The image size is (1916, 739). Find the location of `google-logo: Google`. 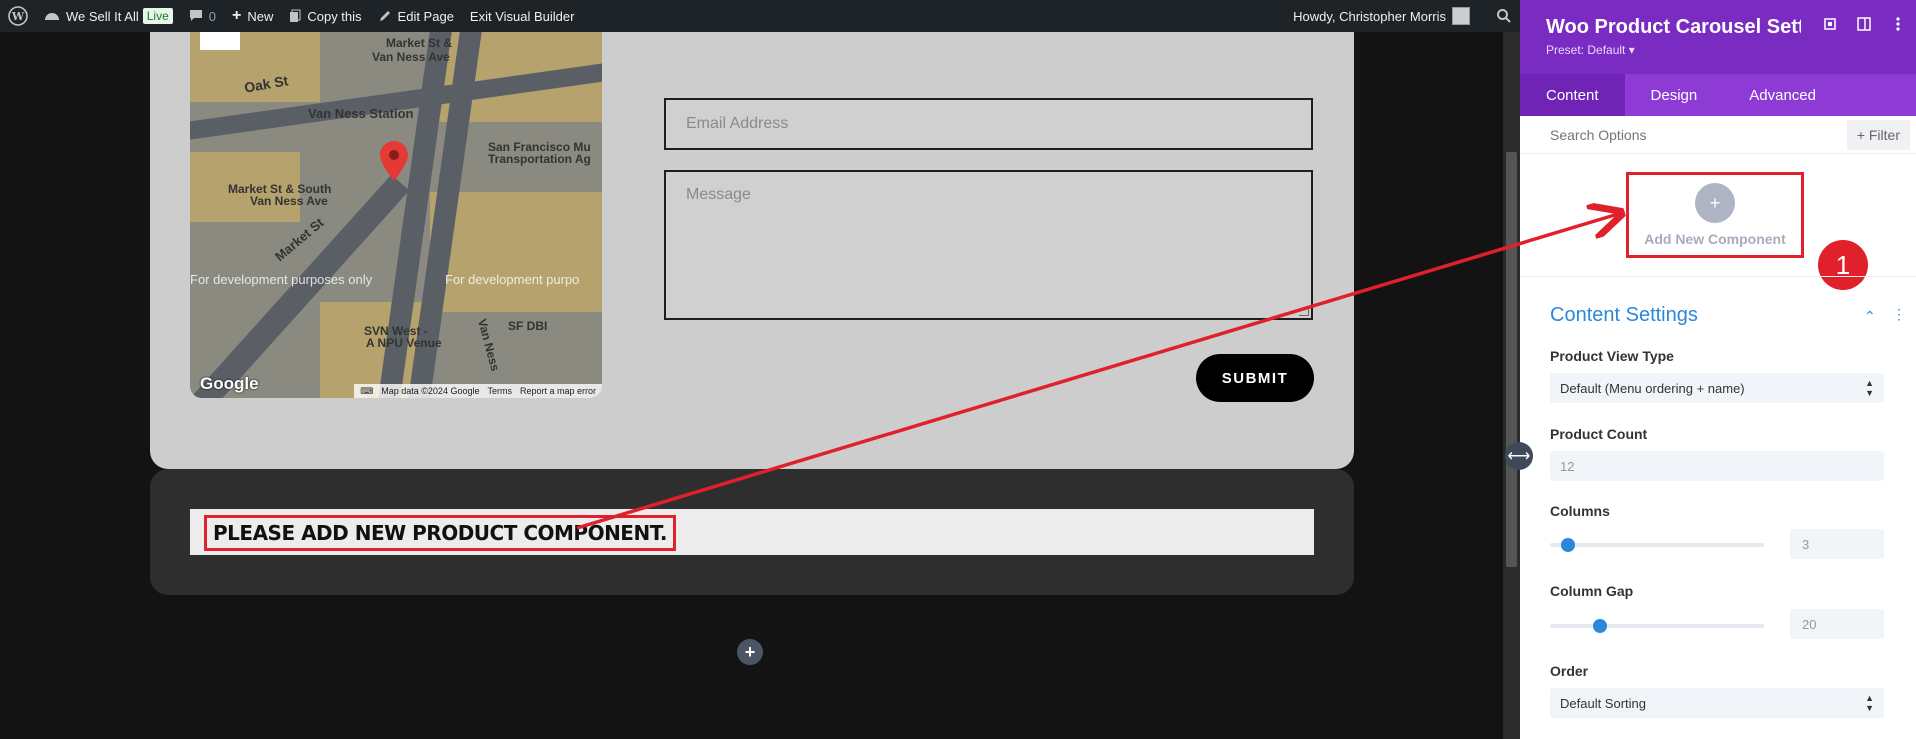

google-logo: Google is located at coordinates (229, 383).